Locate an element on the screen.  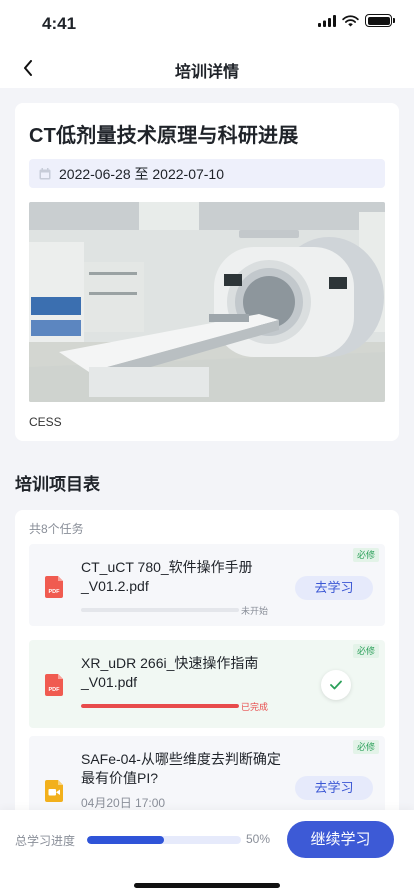
task-time: 04月20日 17:00 is located at coordinates (123, 803).